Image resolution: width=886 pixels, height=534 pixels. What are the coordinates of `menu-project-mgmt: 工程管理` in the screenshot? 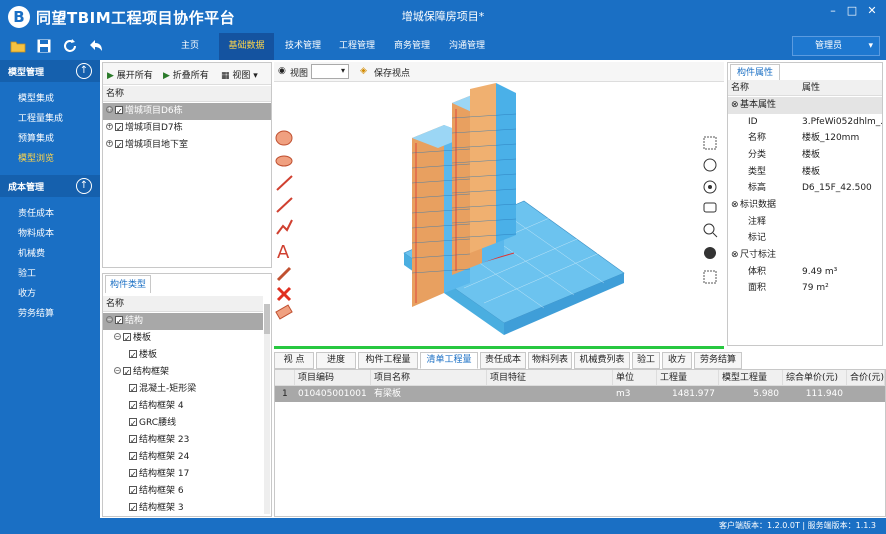 It's located at (357, 46).